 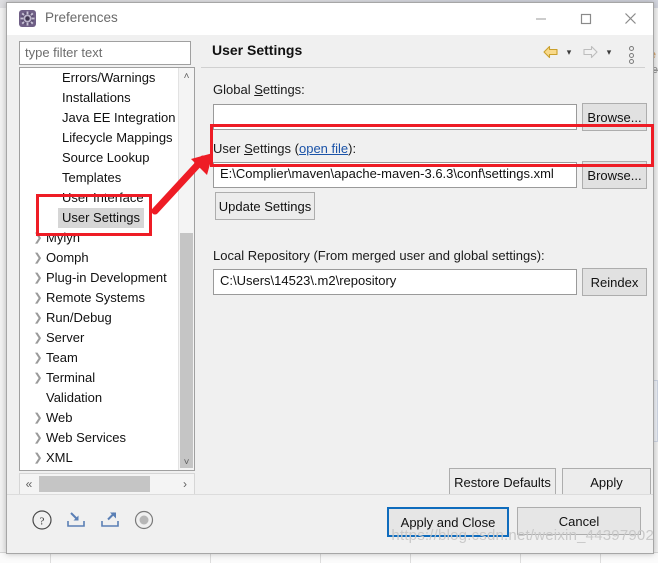 I want to click on local-repository-input: C:\Users\14523\.m2\repository, so click(x=395, y=282).